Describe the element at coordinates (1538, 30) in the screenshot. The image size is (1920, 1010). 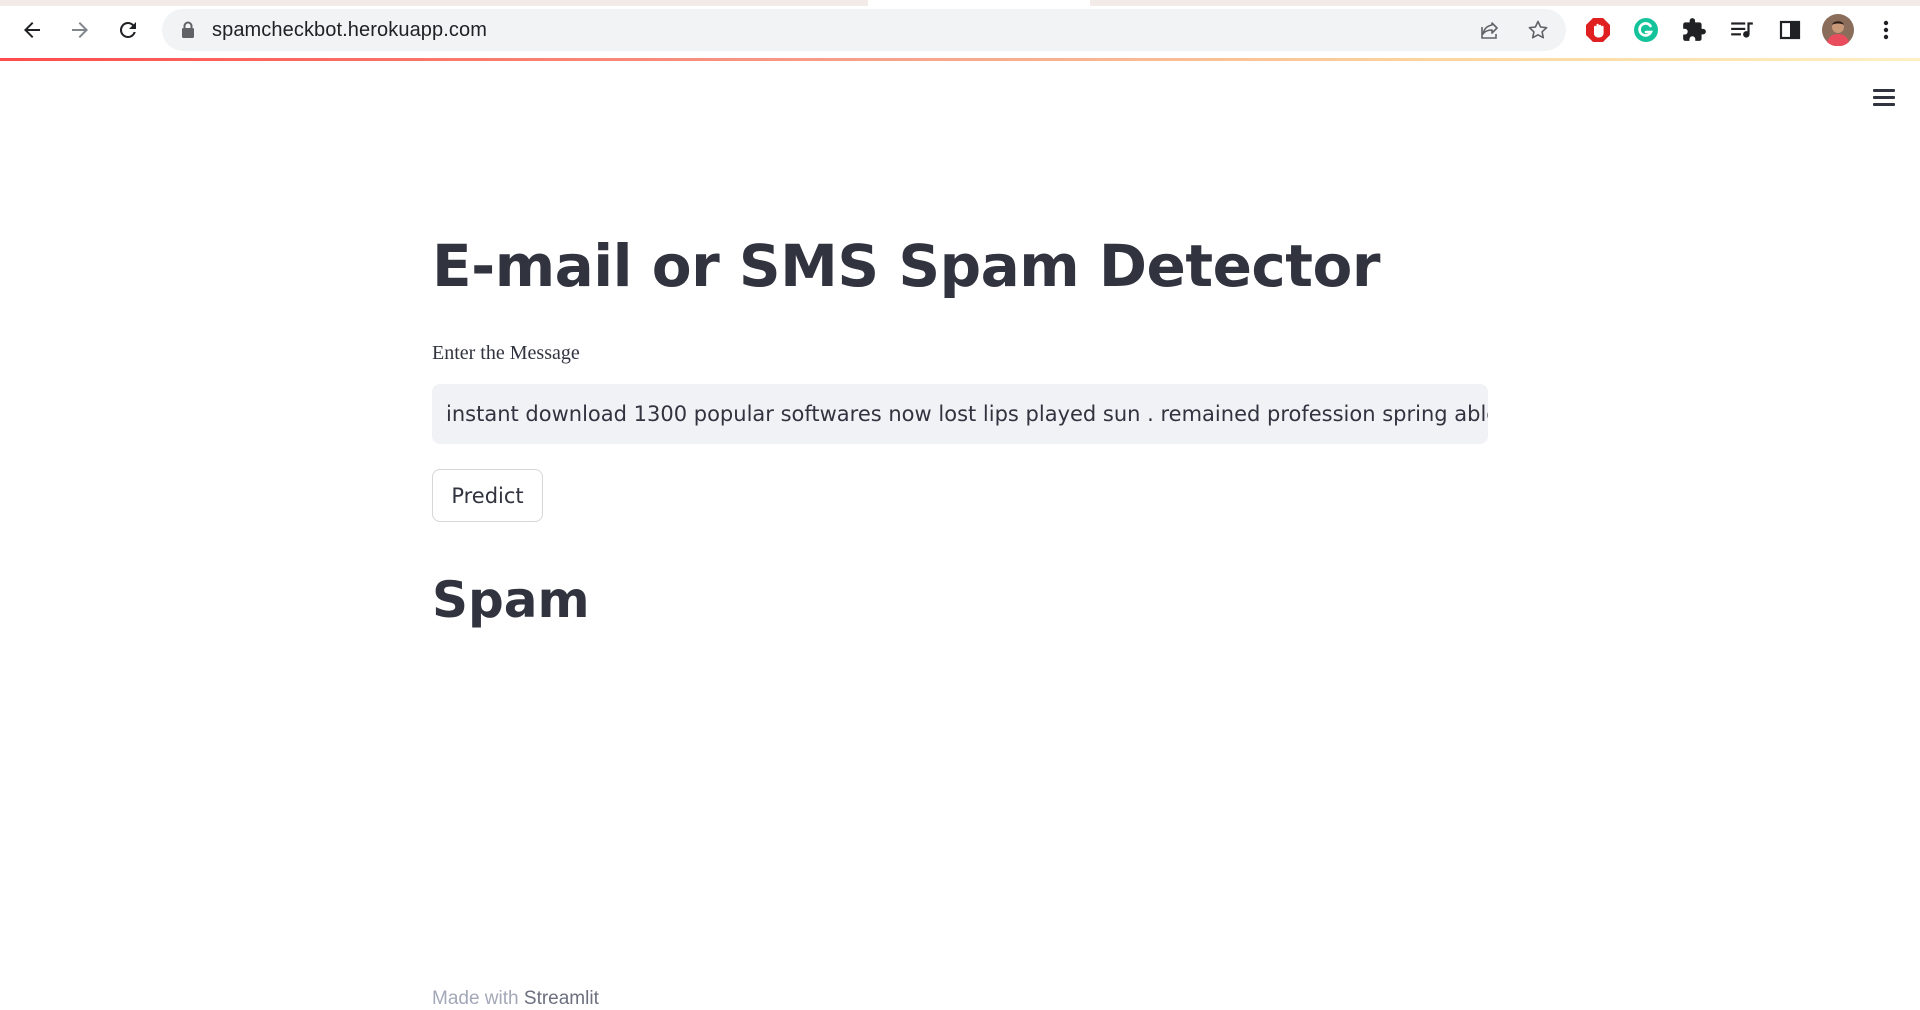
I see `bookmark-star-icon` at that location.